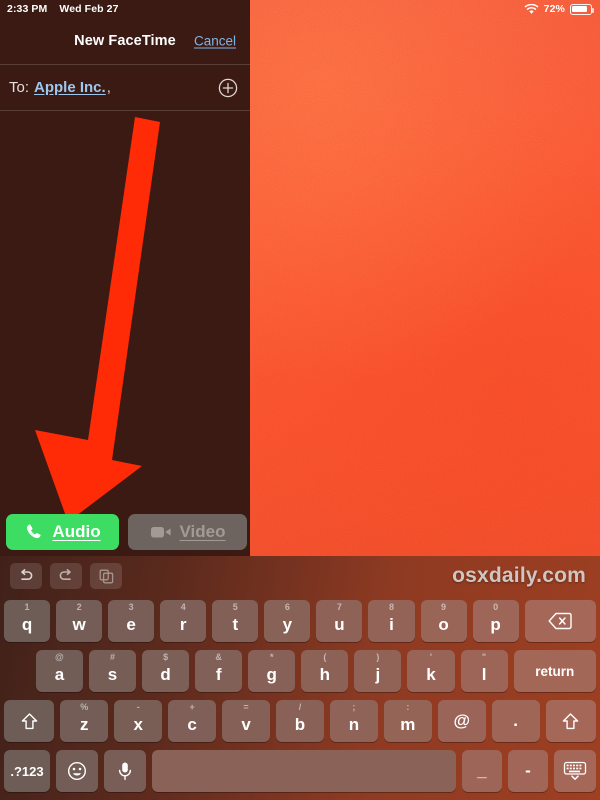 Image resolution: width=600 pixels, height=800 pixels. I want to click on key-label: y, so click(287, 624).